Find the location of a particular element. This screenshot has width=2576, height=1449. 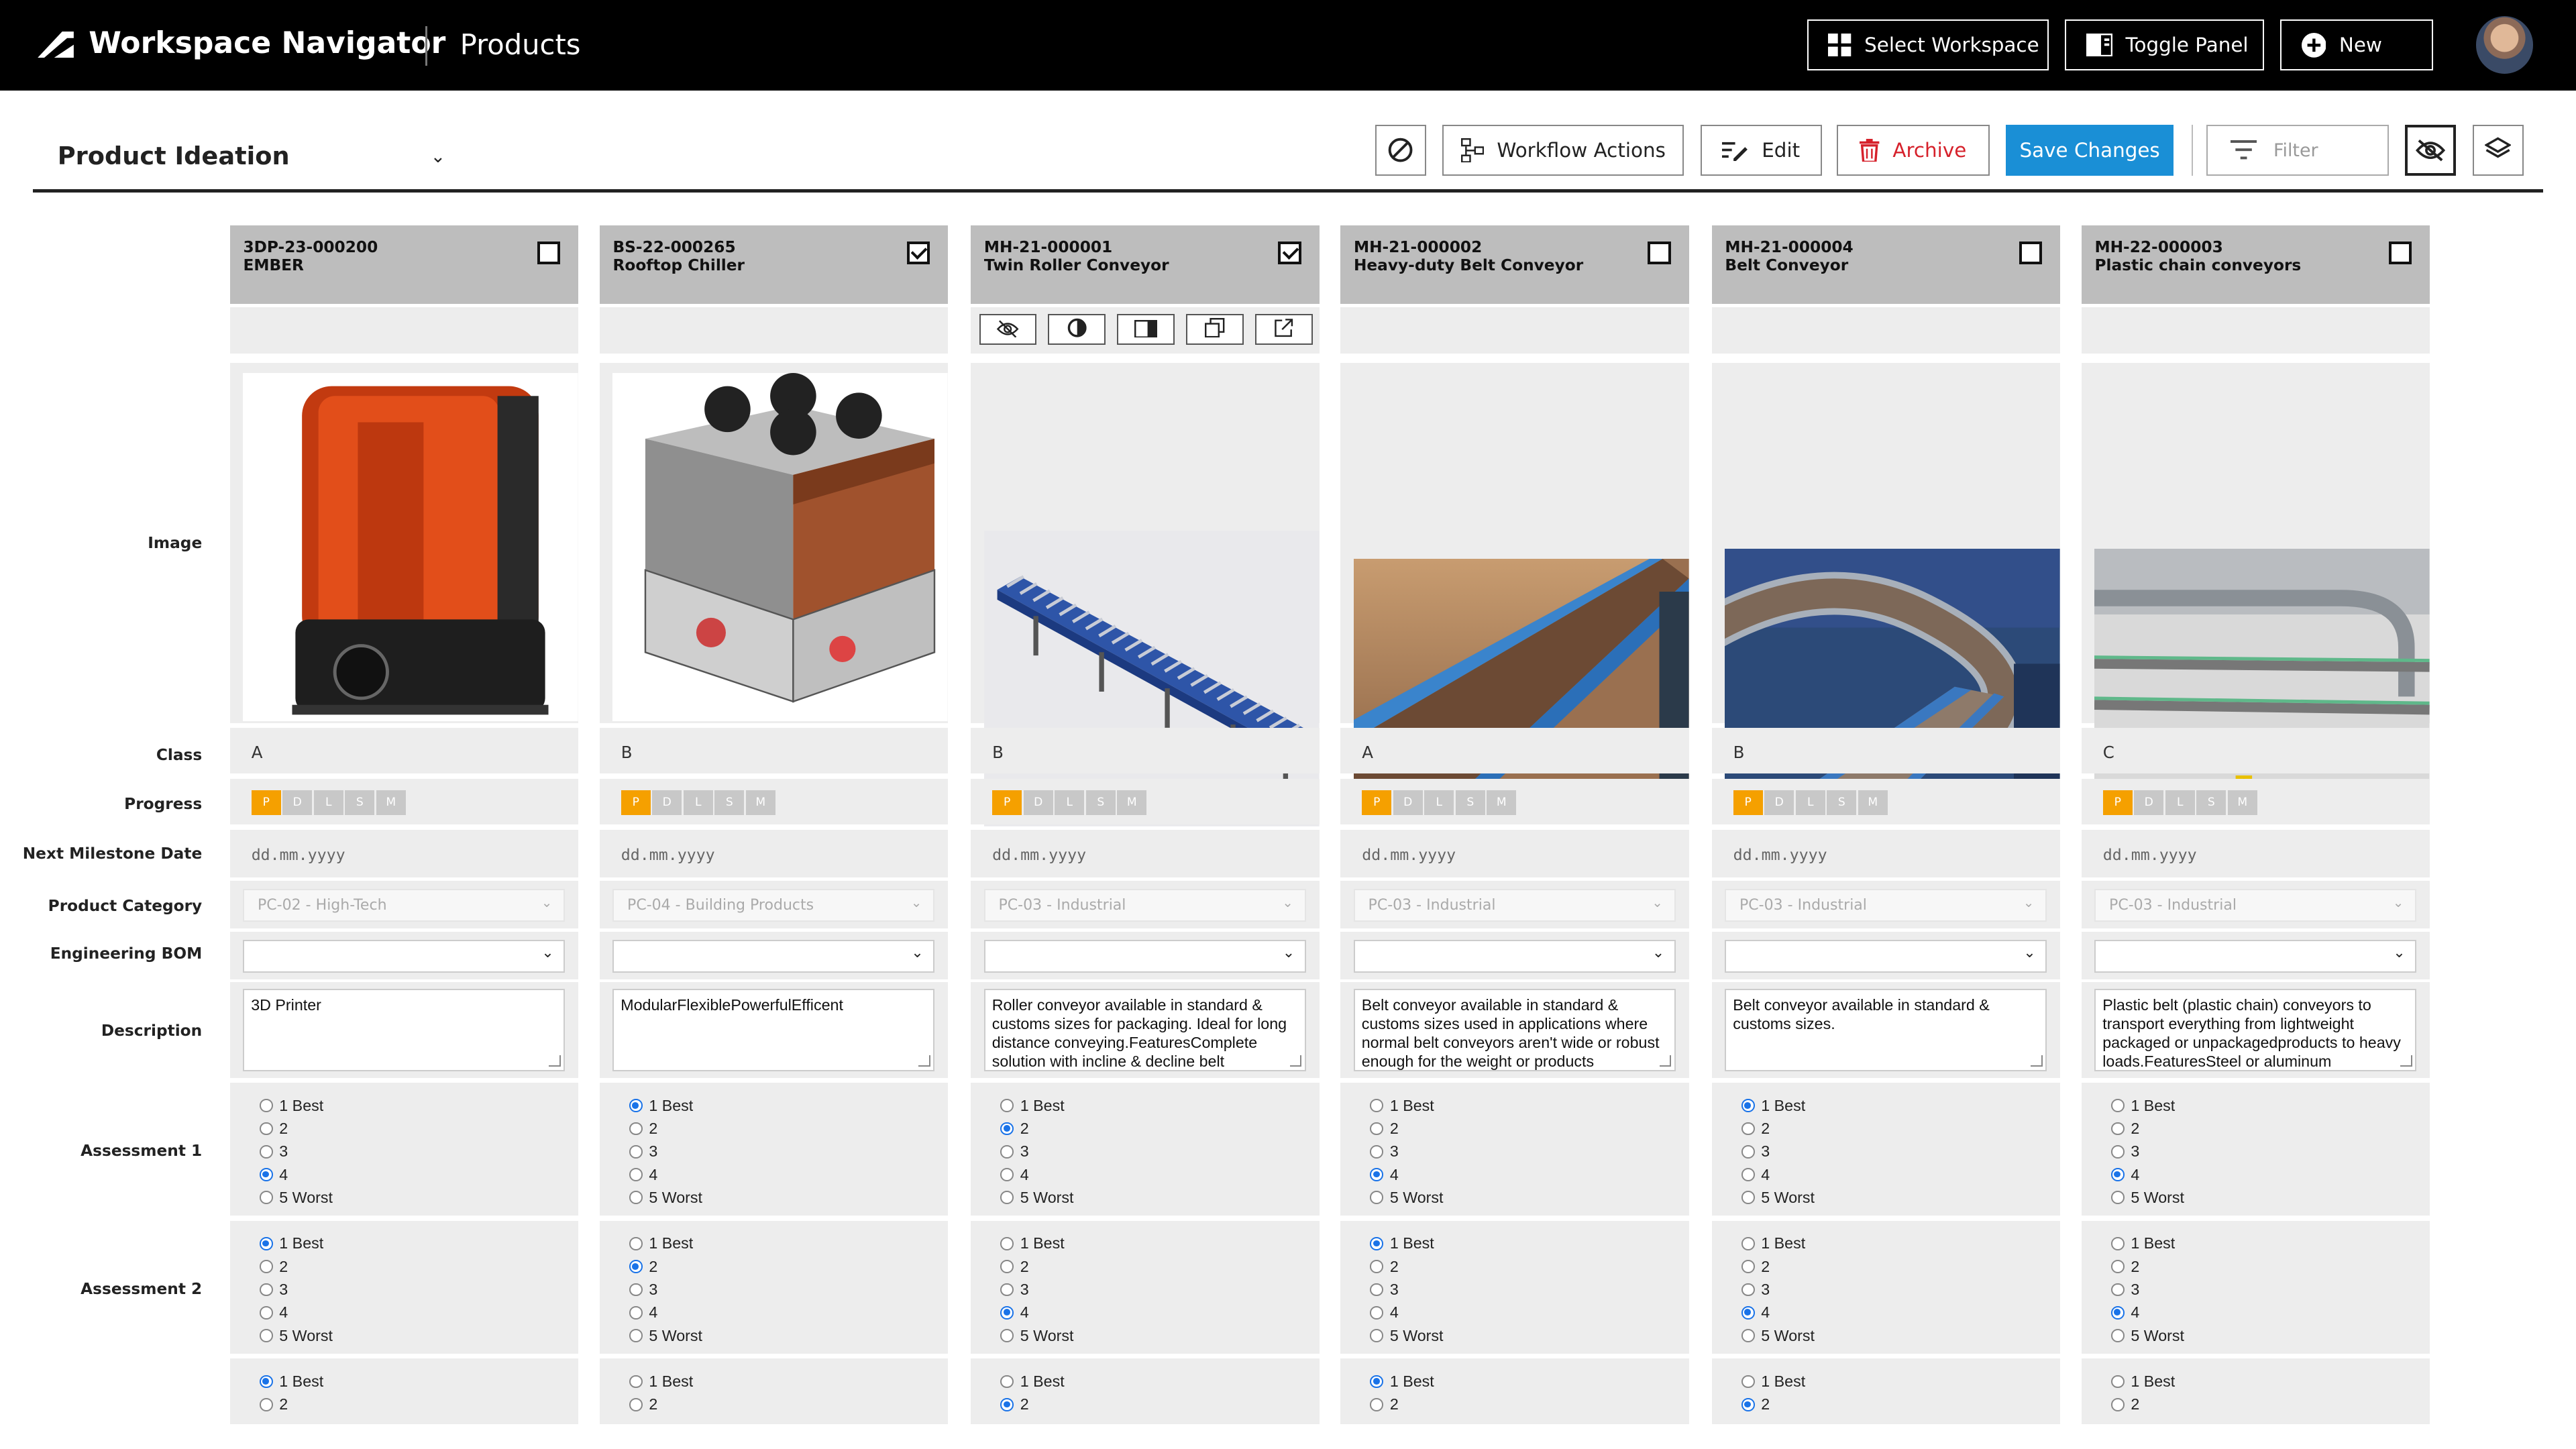

user-avatar is located at coordinates (2504, 45).